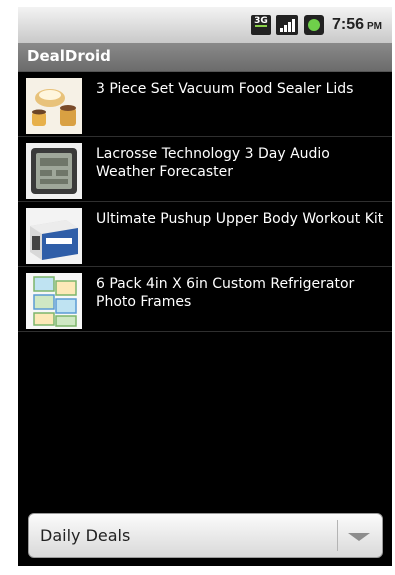  Describe the element at coordinates (54, 301) in the screenshot. I see `photo-frames-thumbnail` at that location.